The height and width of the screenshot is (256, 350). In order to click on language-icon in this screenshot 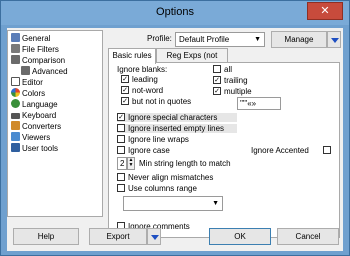, I will do `click(15, 103)`.